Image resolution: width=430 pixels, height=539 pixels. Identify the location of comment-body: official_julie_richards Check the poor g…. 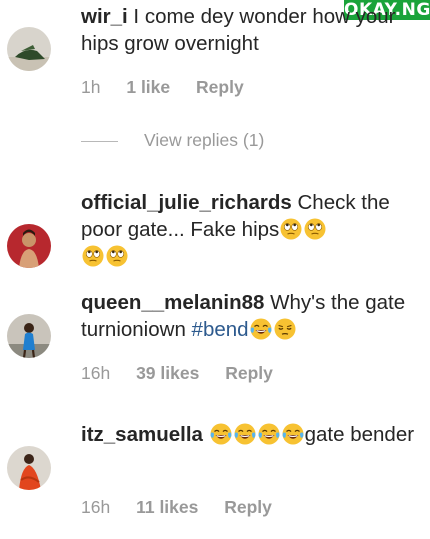
(249, 229).